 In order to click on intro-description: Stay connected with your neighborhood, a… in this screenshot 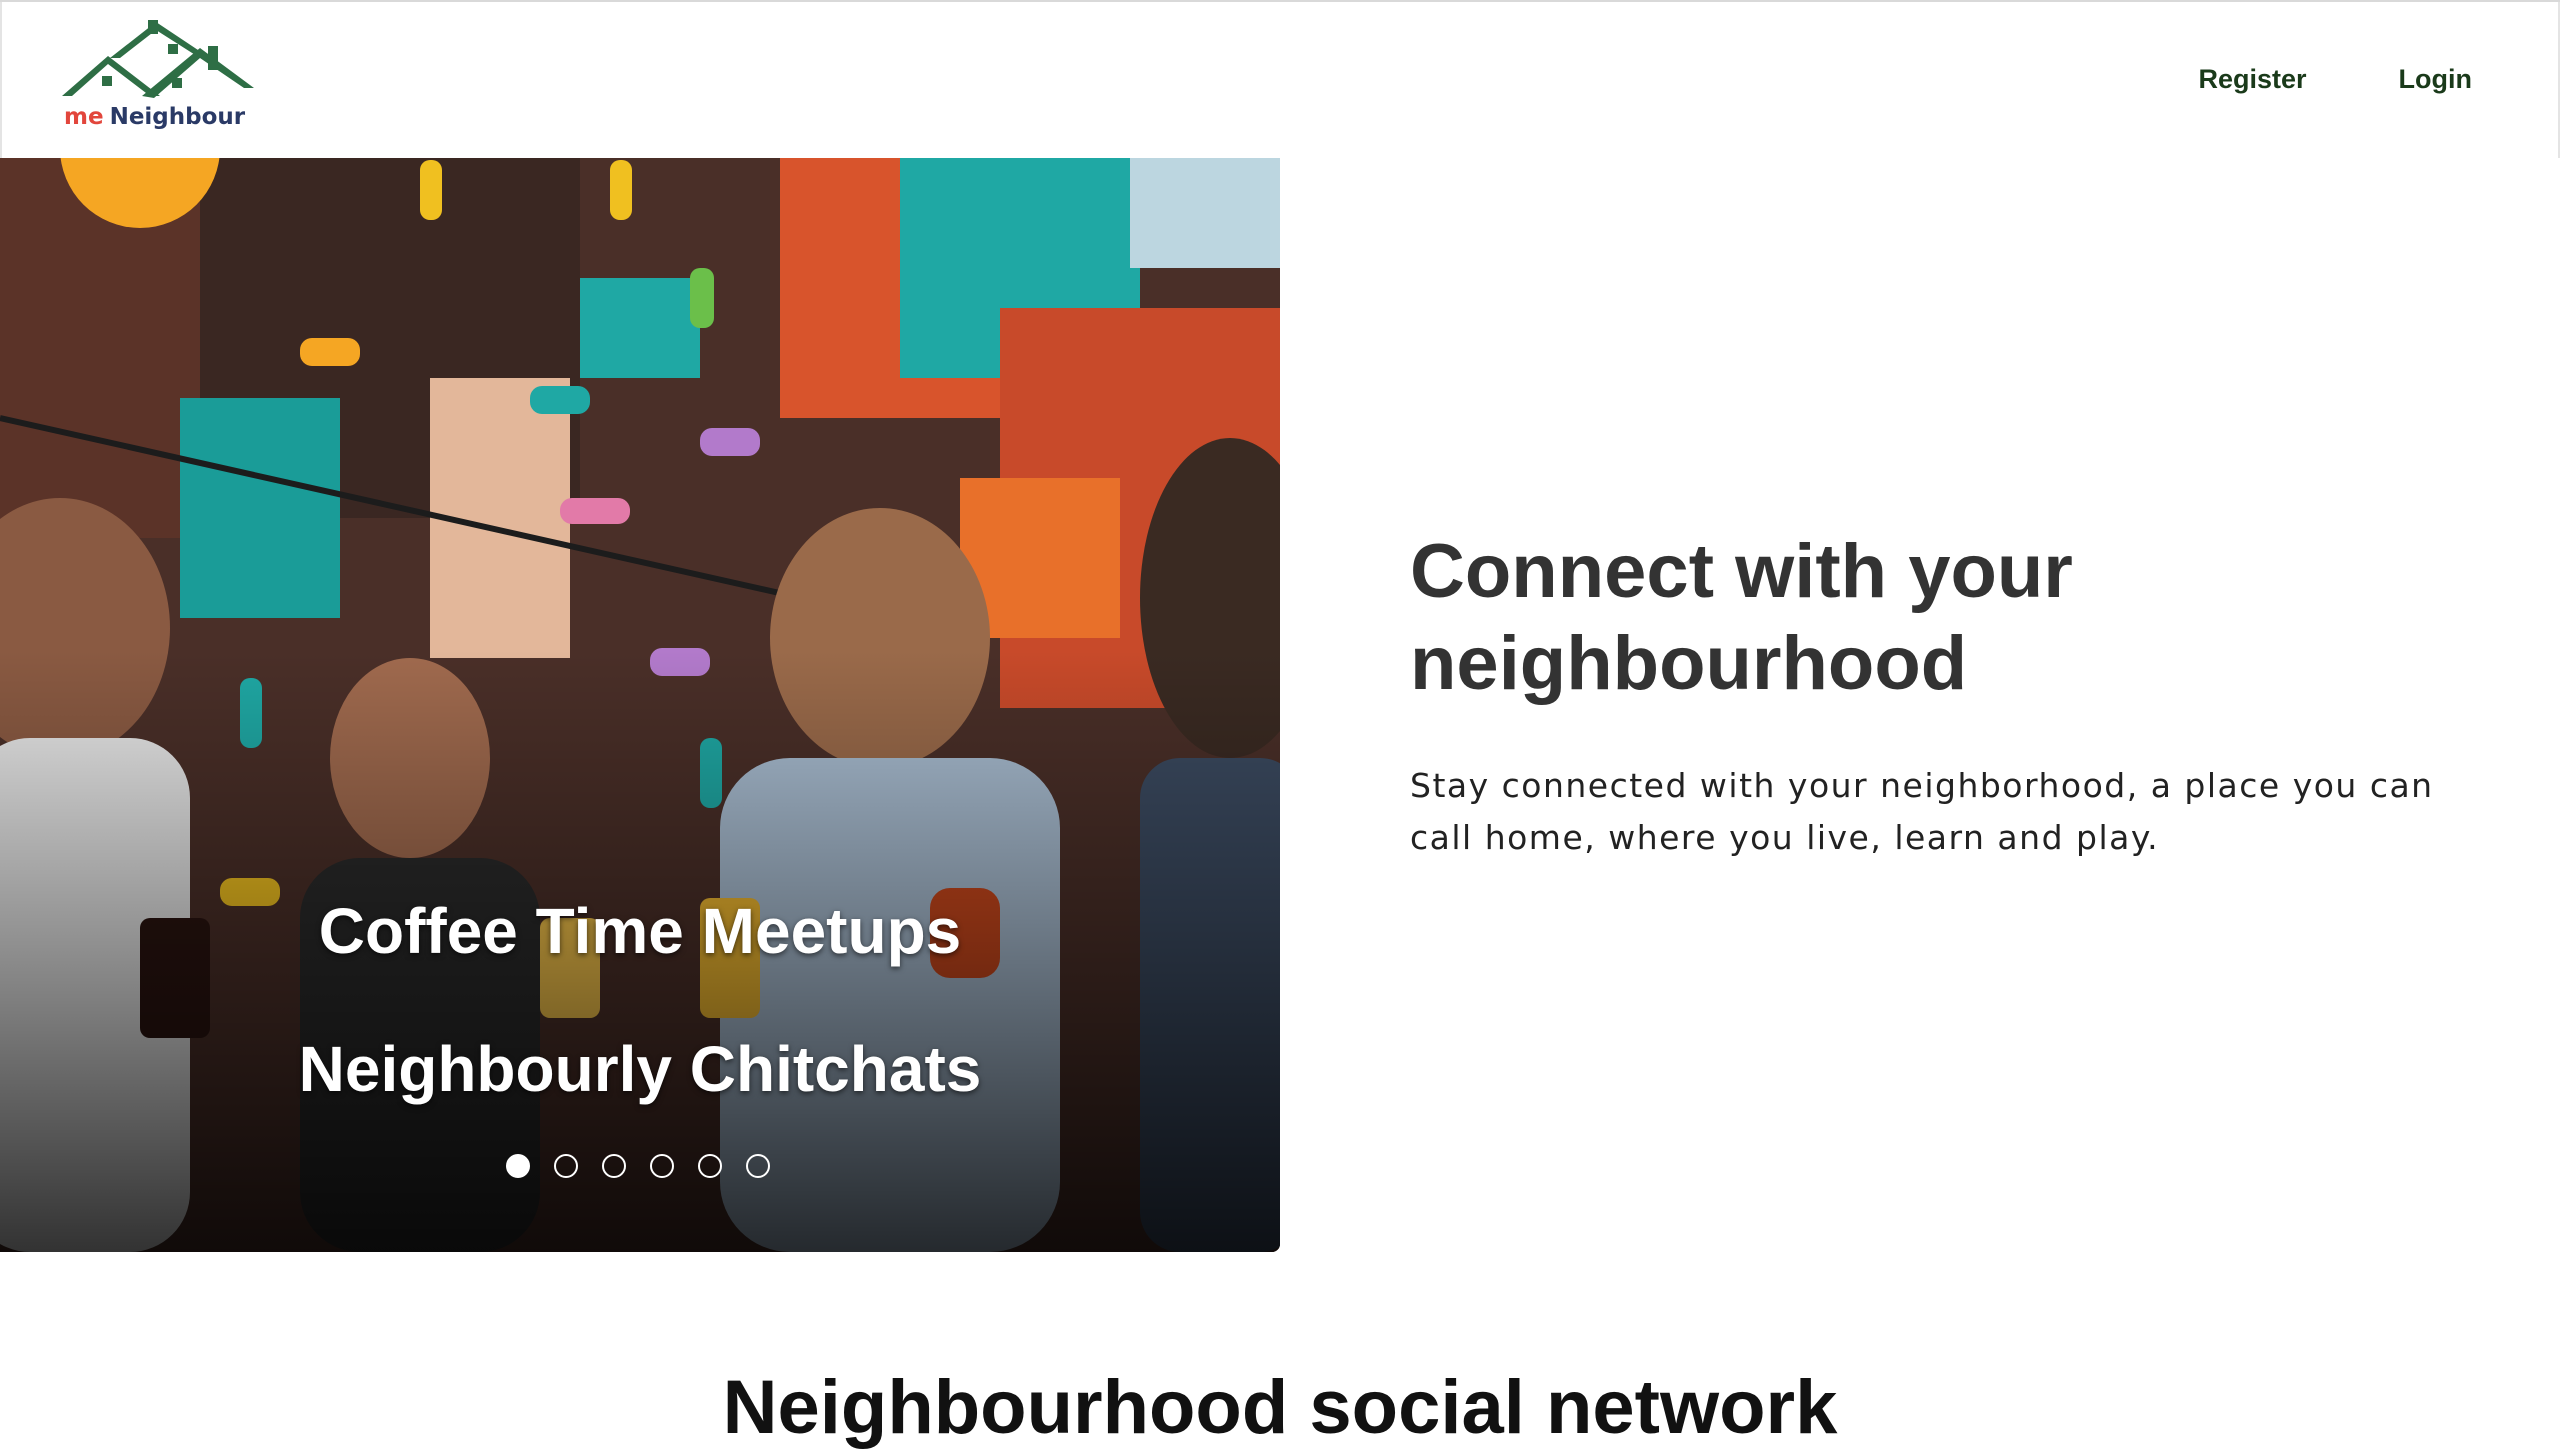, I will do `click(1922, 811)`.